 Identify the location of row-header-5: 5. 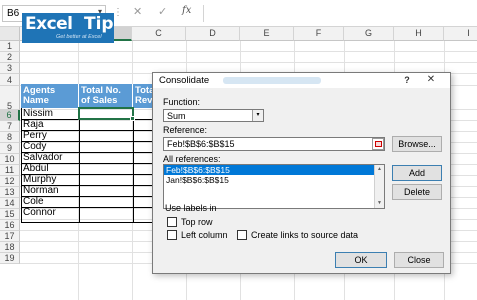
(10, 98).